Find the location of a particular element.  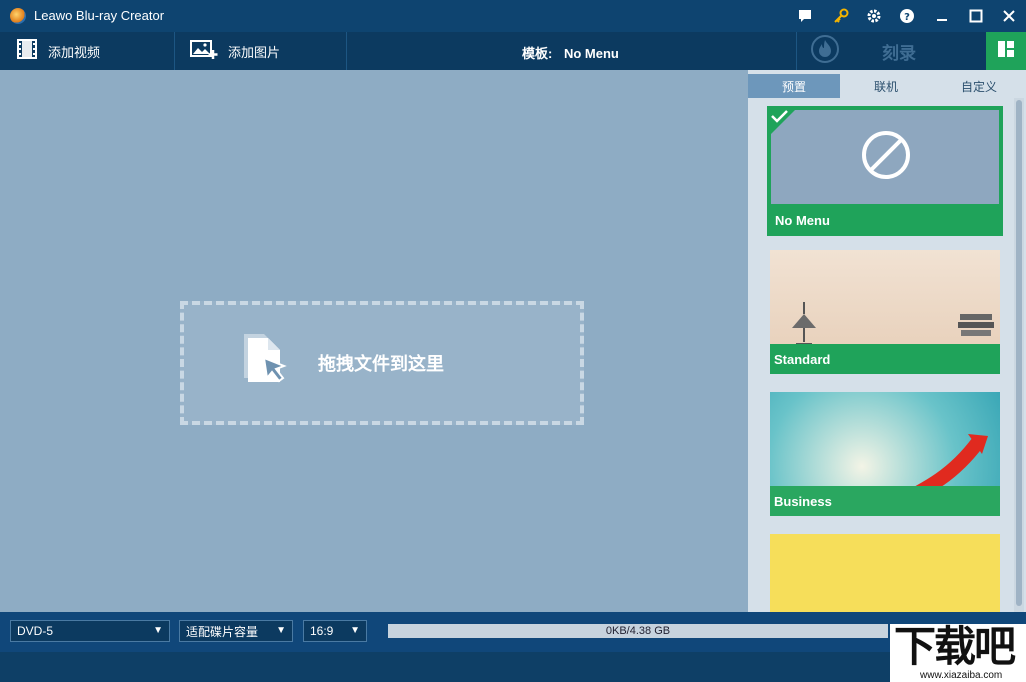

no-menu-icon is located at coordinates (886, 157).